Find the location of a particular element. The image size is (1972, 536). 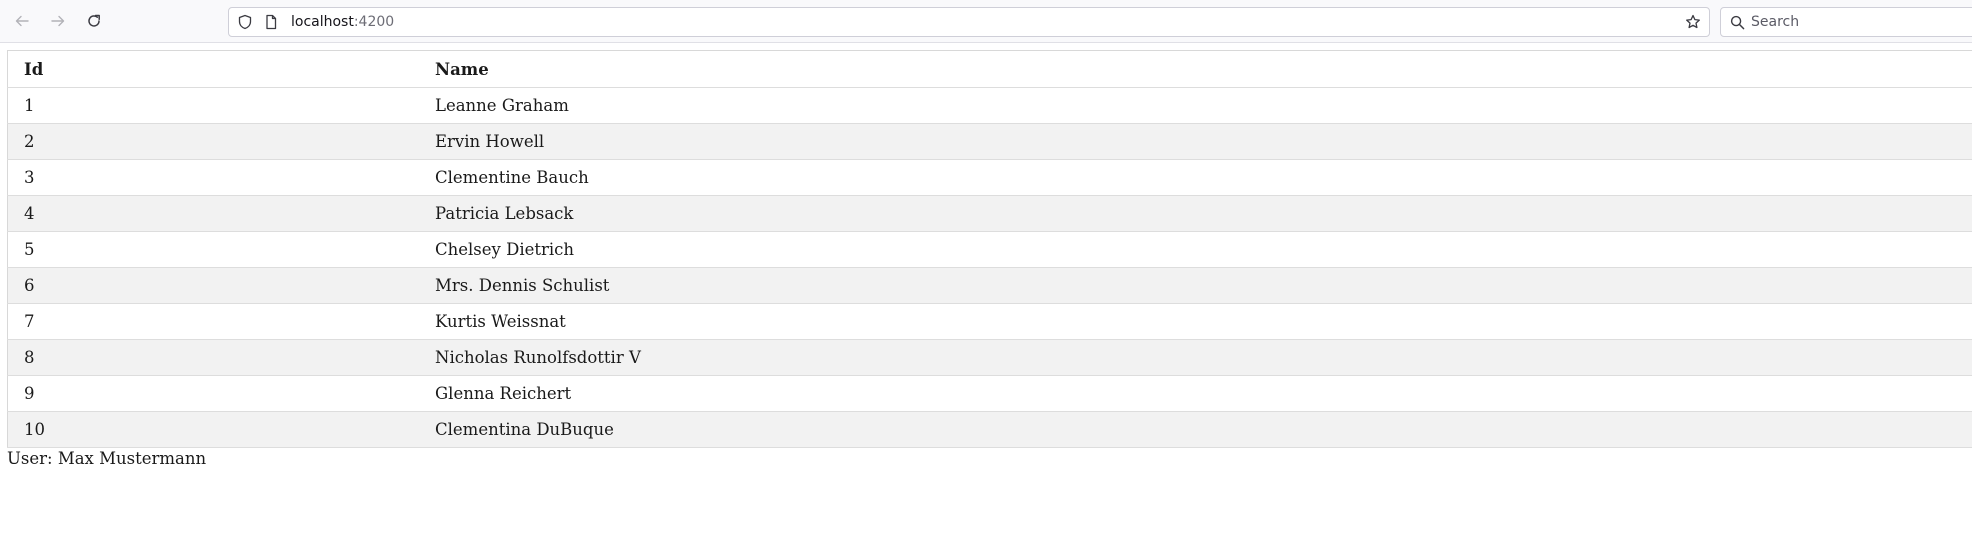

back-button is located at coordinates (22, 21).